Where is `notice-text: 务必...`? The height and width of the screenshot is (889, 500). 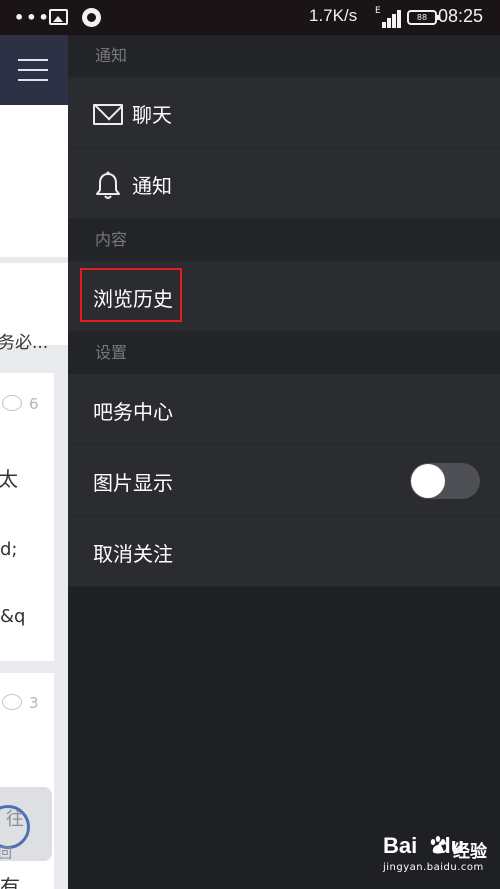 notice-text: 务必... is located at coordinates (24, 340).